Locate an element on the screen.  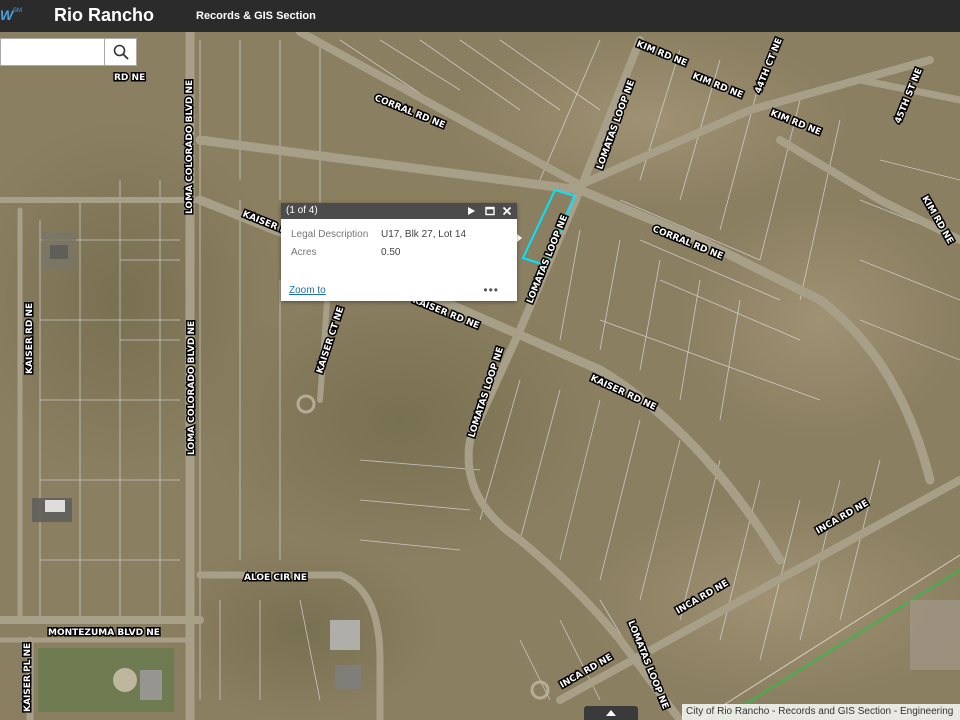
road-label-kaiser-pl-text: KAISER PL NE is located at coordinates (28, 677).